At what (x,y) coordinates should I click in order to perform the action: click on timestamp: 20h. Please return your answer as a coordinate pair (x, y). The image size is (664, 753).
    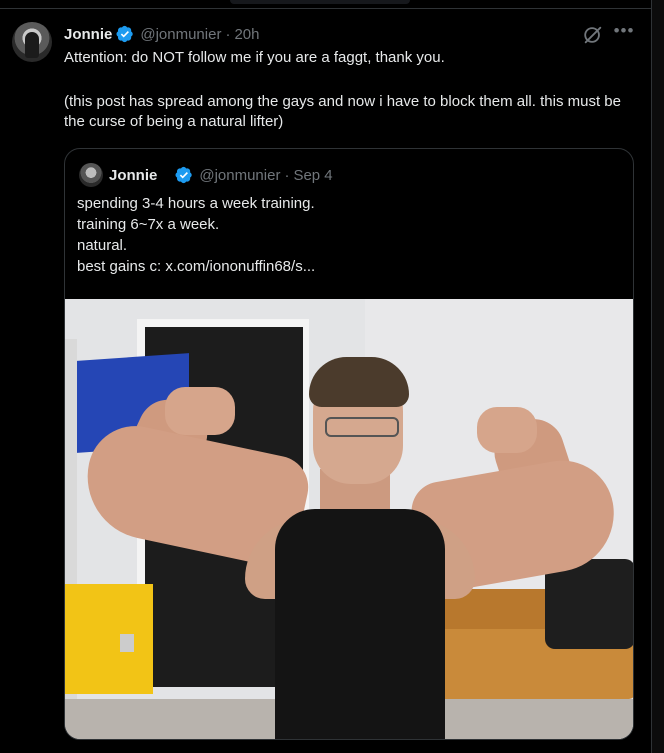
    Looking at the image, I should click on (246, 34).